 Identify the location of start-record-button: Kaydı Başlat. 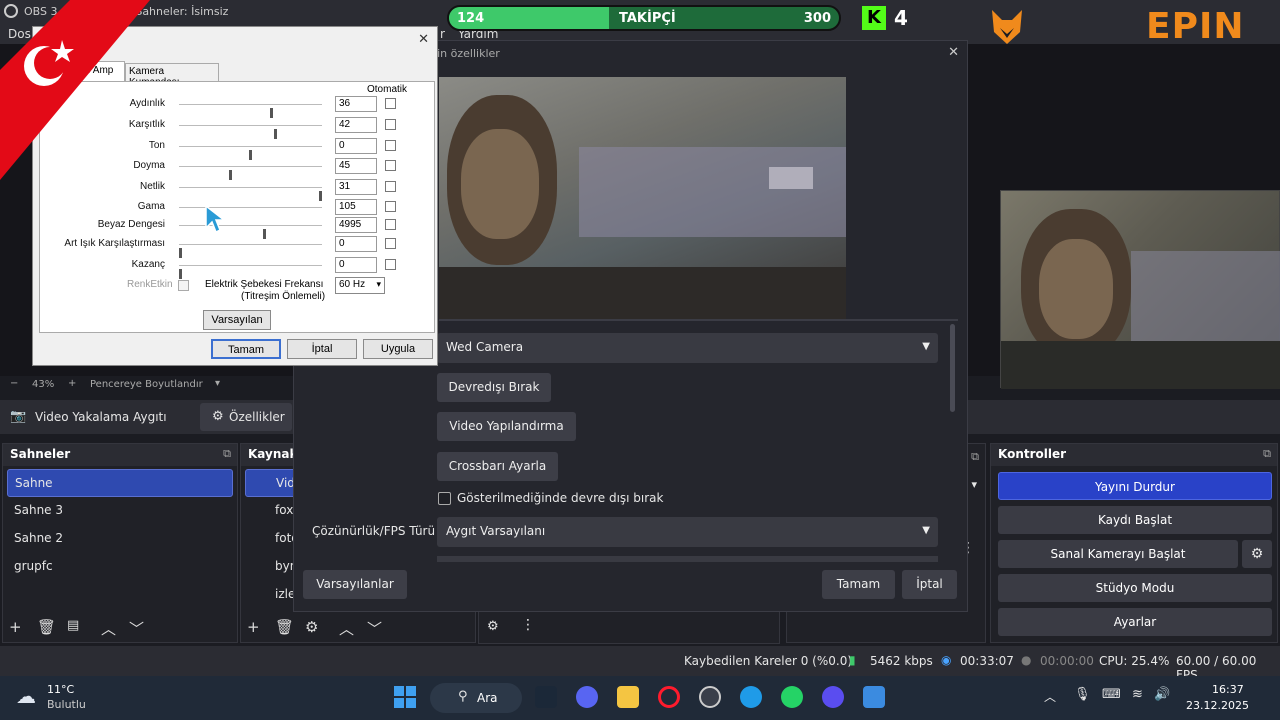
(1135, 520).